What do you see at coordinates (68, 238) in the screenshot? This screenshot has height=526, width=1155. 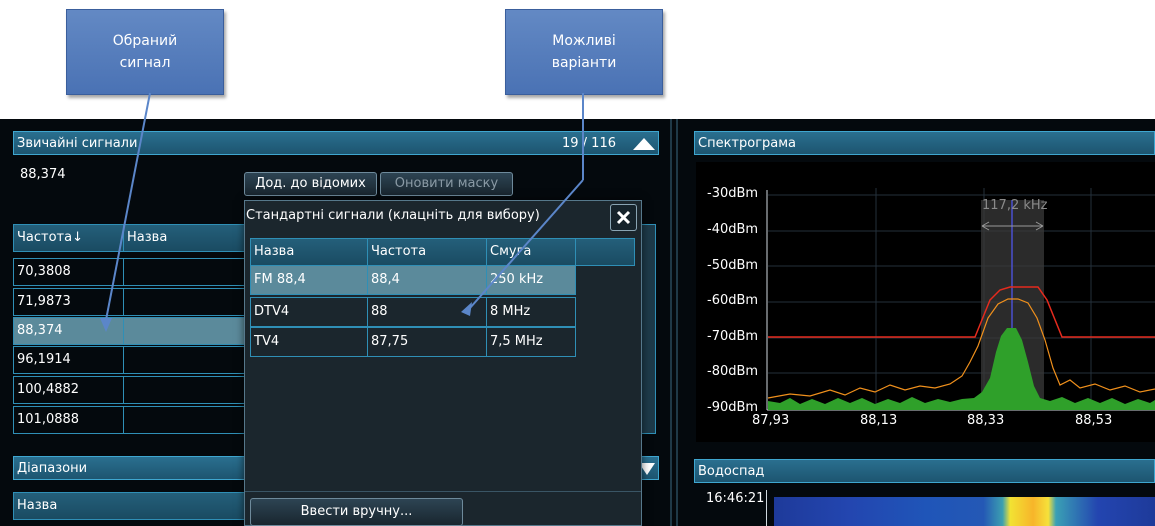 I see `column-header-frequency: Частота↓` at bounding box center [68, 238].